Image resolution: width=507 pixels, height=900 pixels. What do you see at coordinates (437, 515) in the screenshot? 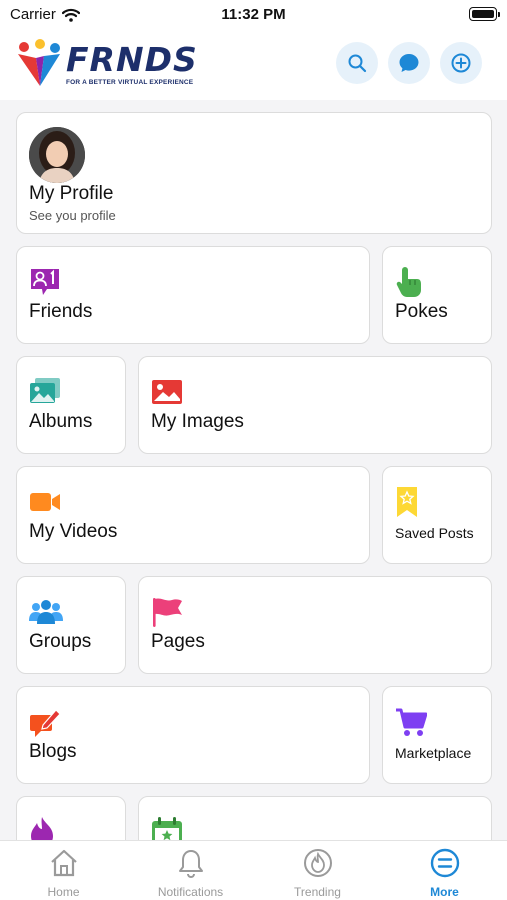
I see `saved-posts-card: Saved Posts` at bounding box center [437, 515].